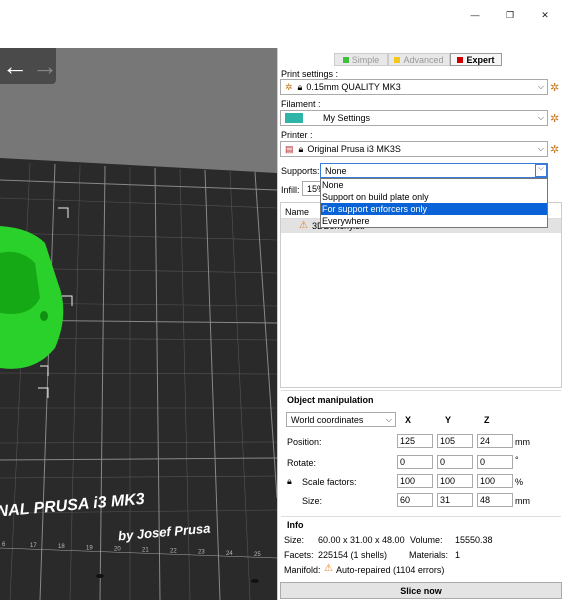  What do you see at coordinates (300, 171) in the screenshot?
I see `supports-label: Supports:` at bounding box center [300, 171].